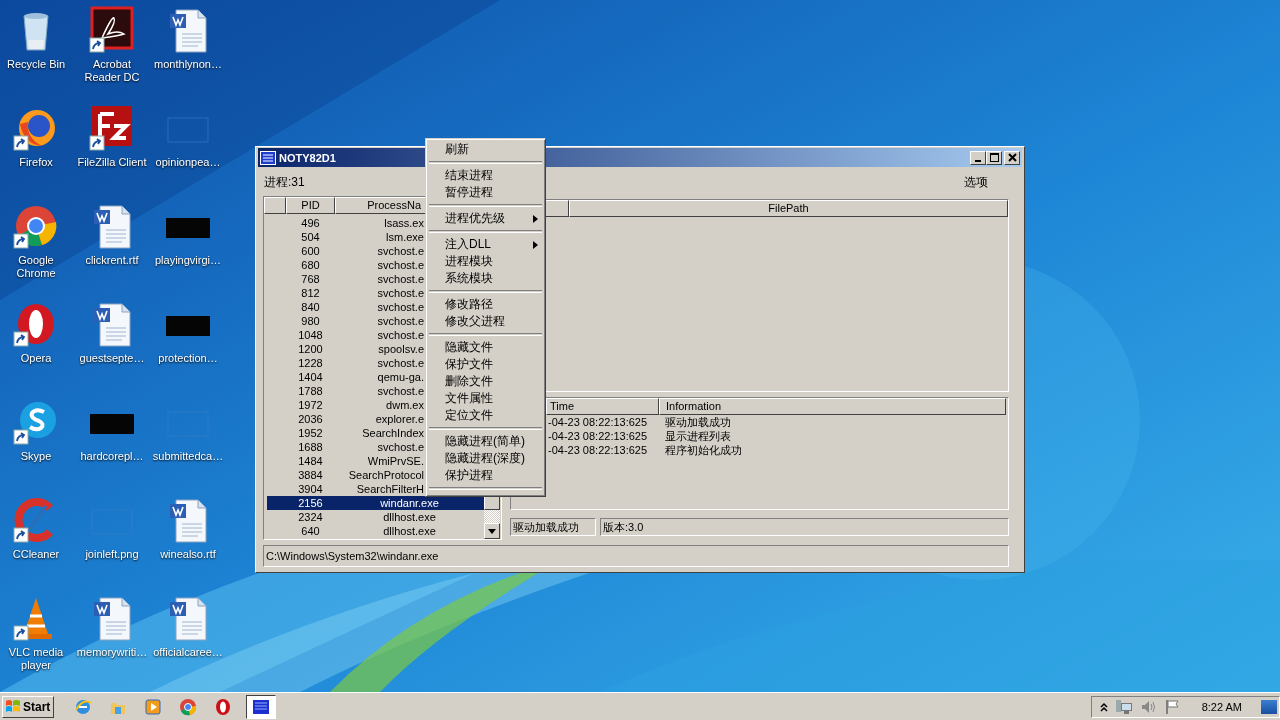  I want to click on pid-cell-text: 504, so click(310, 237).